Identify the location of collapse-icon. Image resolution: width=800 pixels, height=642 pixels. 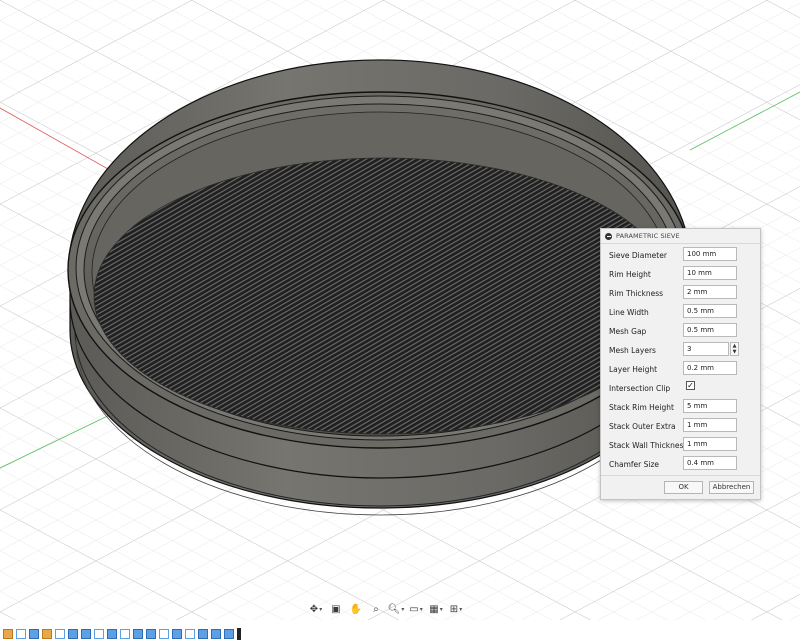
(608, 236).